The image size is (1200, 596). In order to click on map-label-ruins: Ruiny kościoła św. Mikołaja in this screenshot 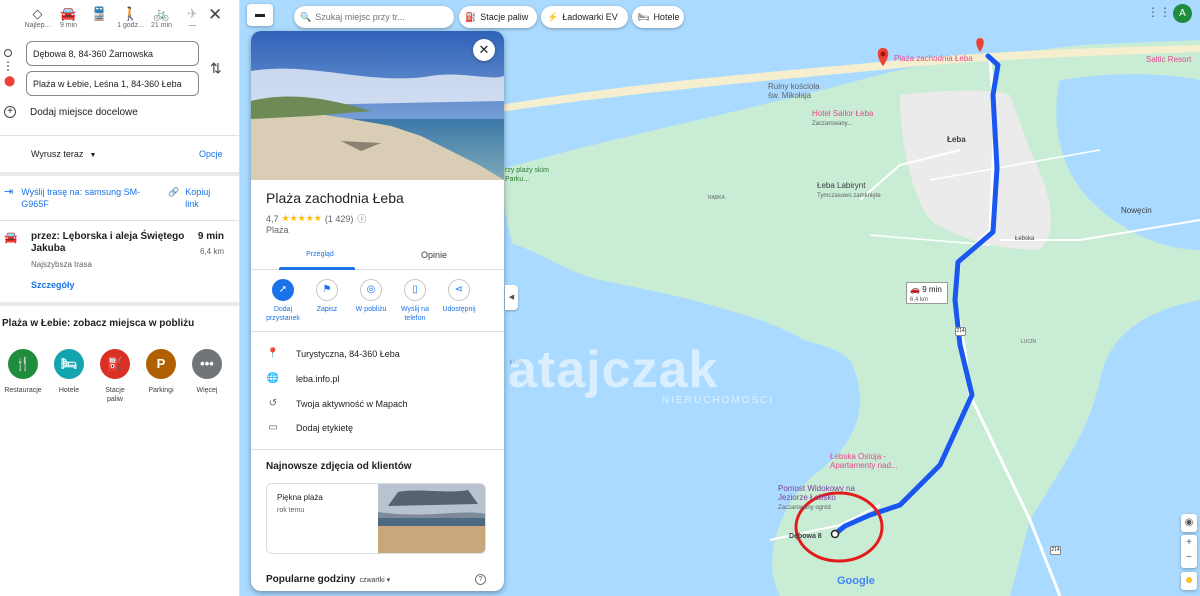, I will do `click(800, 91)`.